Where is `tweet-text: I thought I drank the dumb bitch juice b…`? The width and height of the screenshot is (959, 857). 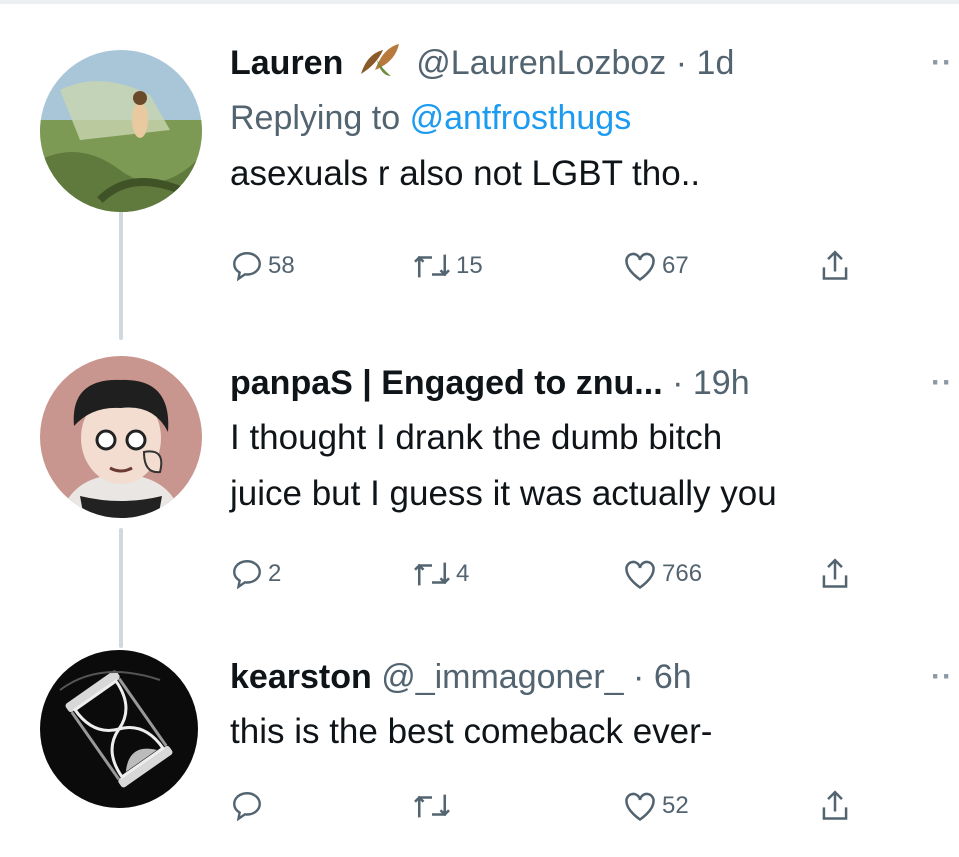 tweet-text: I thought I drank the dumb bitch juice b… is located at coordinates (594, 466).